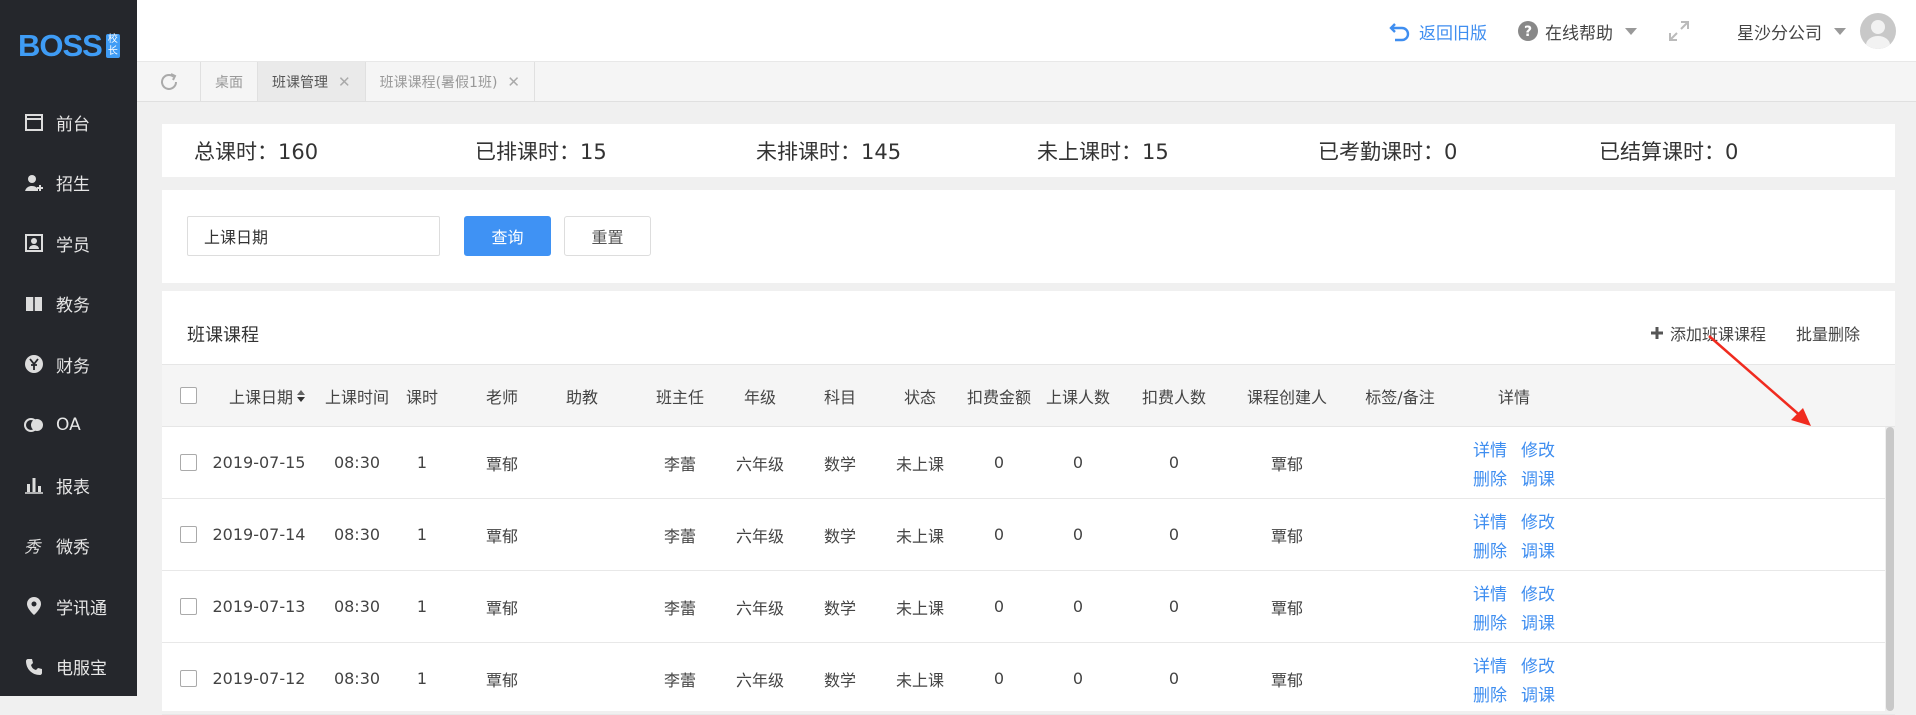 This screenshot has height=715, width=1916. Describe the element at coordinates (68, 546) in the screenshot. I see `sidebar-item-8: 秀微秀` at that location.